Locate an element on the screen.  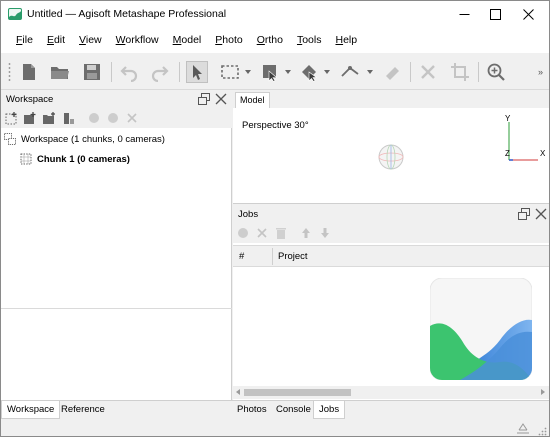
delete-button is located at coordinates (428, 72).